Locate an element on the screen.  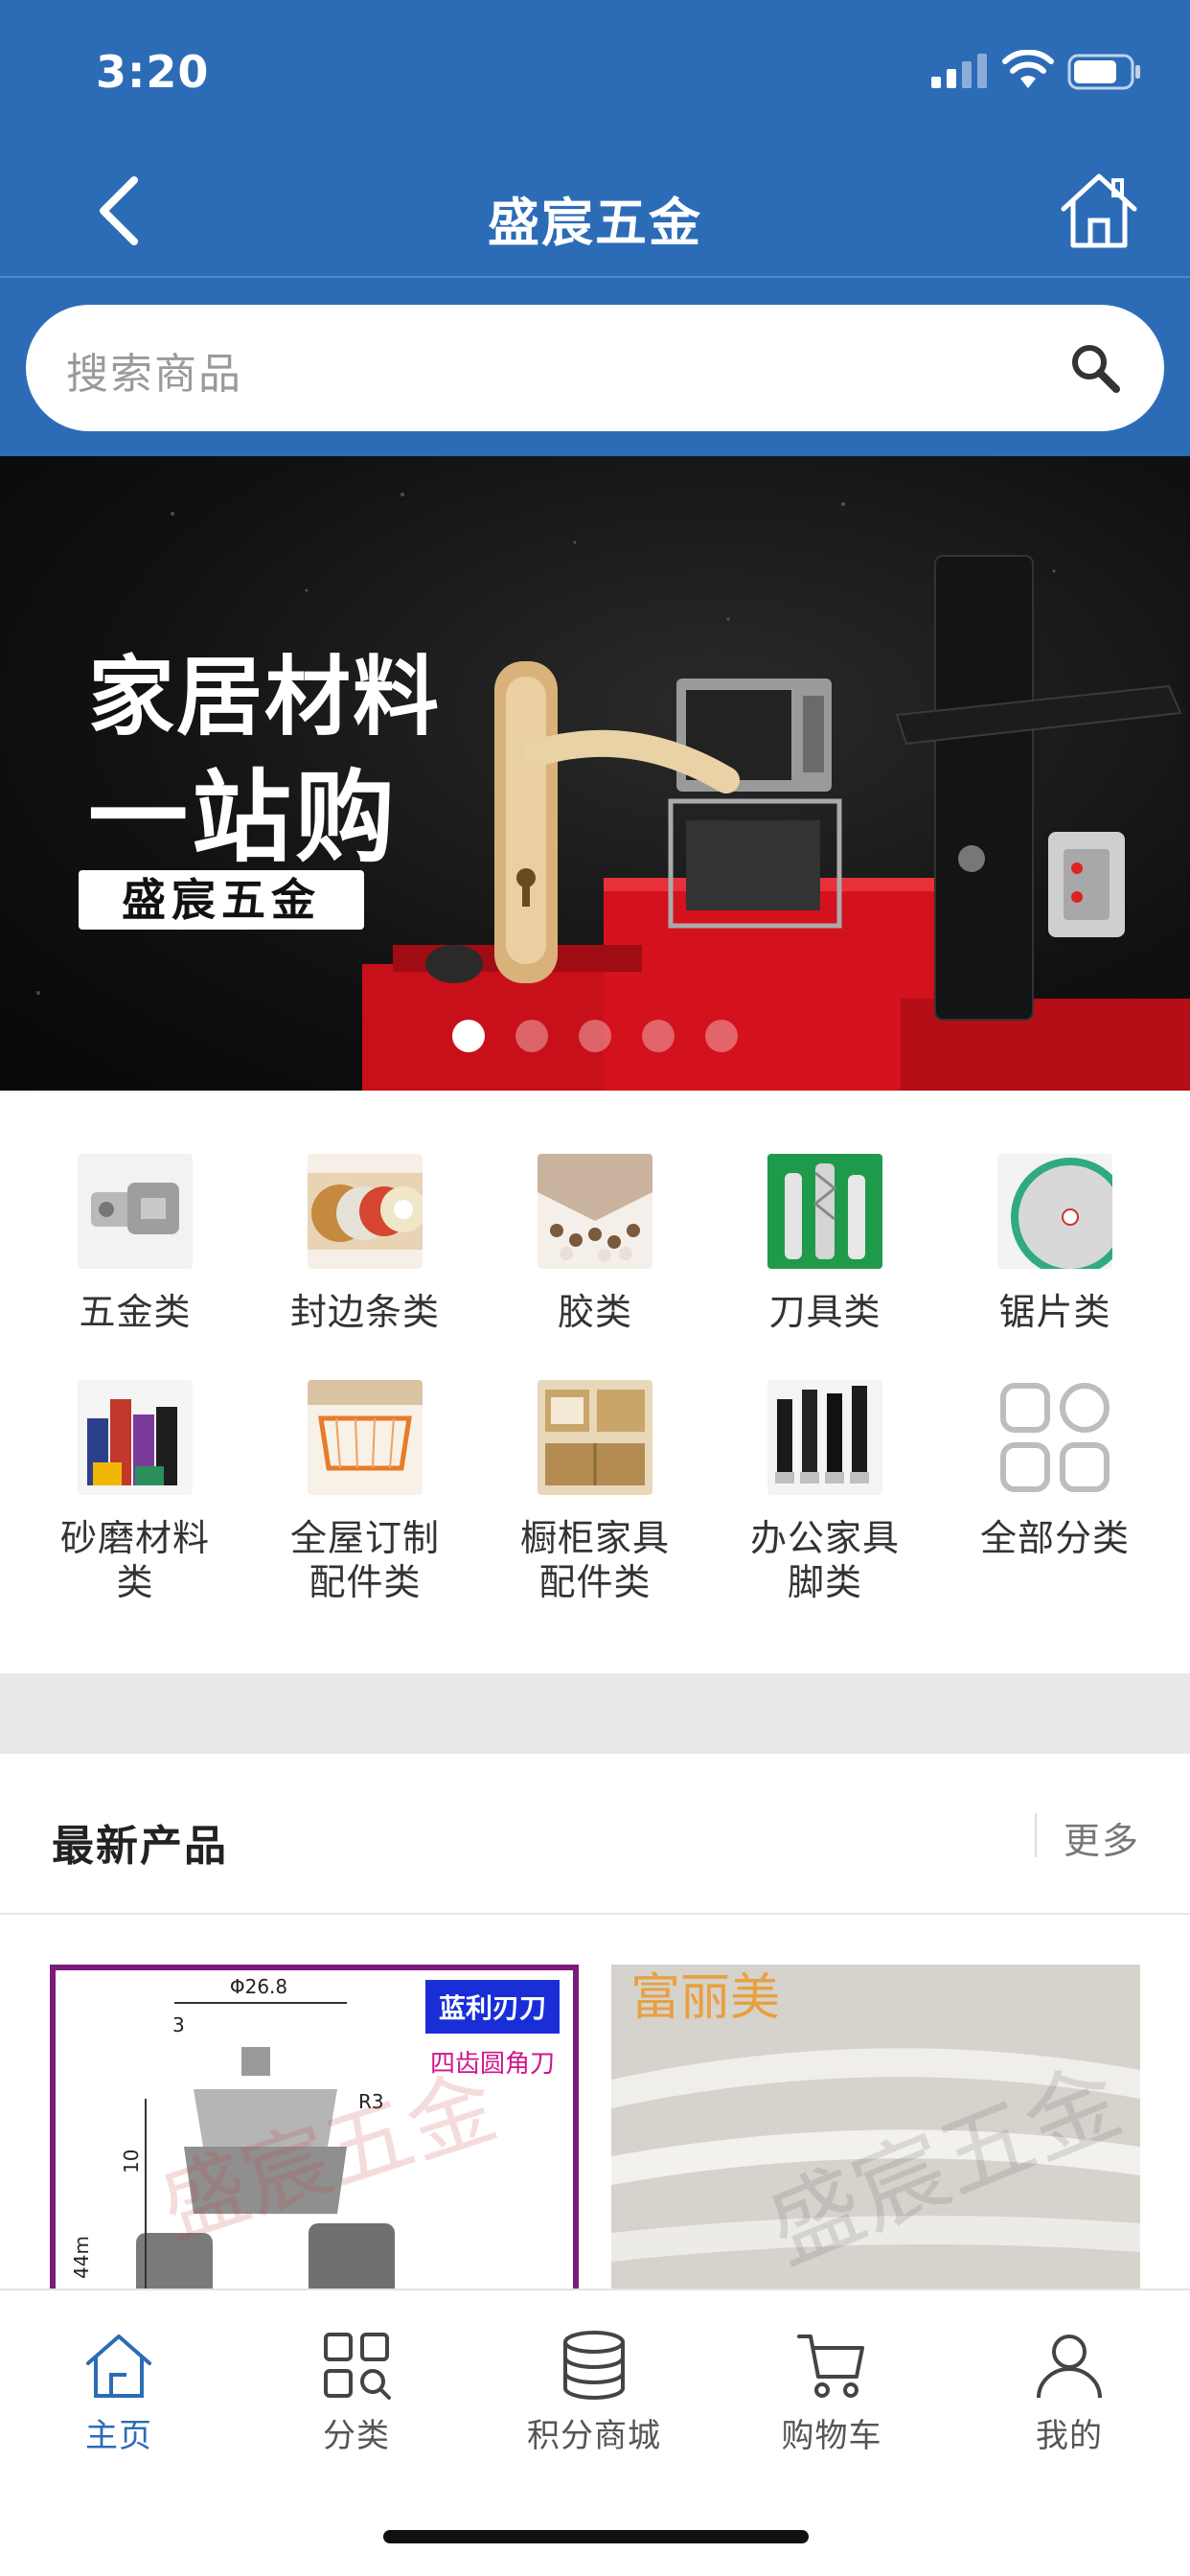
product-image: 富丽美 盛宸五金 is located at coordinates (875, 2127).